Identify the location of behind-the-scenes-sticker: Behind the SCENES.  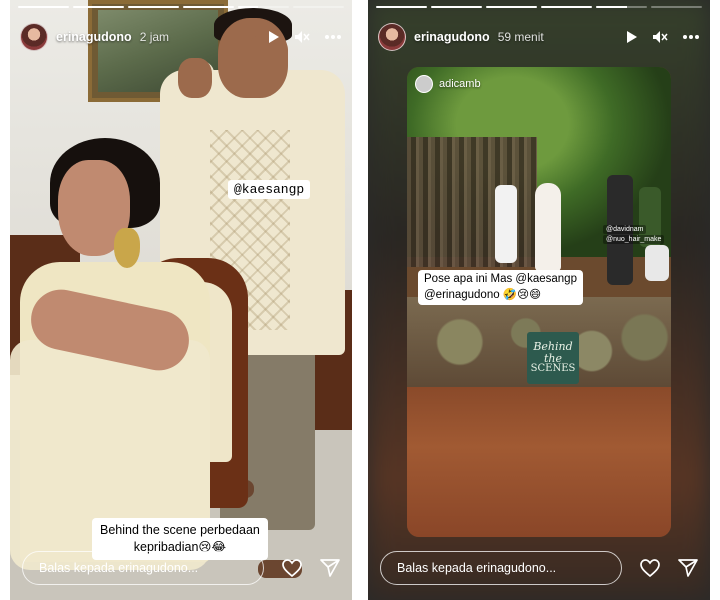
(553, 358).